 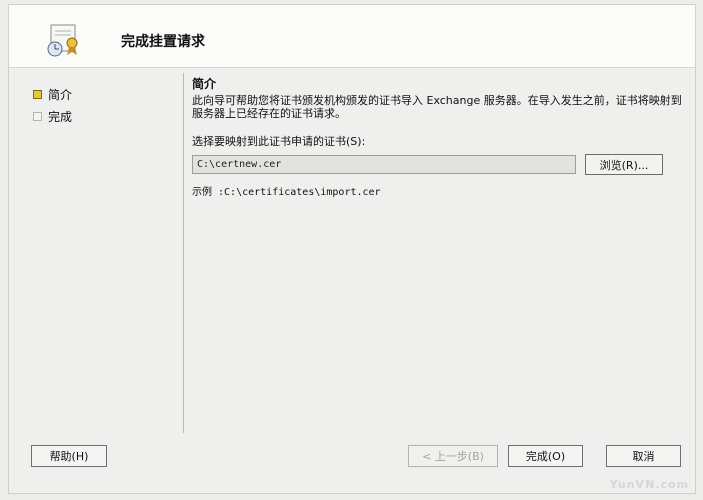 What do you see at coordinates (60, 94) in the screenshot?
I see `nav-item-label: 简介` at bounding box center [60, 94].